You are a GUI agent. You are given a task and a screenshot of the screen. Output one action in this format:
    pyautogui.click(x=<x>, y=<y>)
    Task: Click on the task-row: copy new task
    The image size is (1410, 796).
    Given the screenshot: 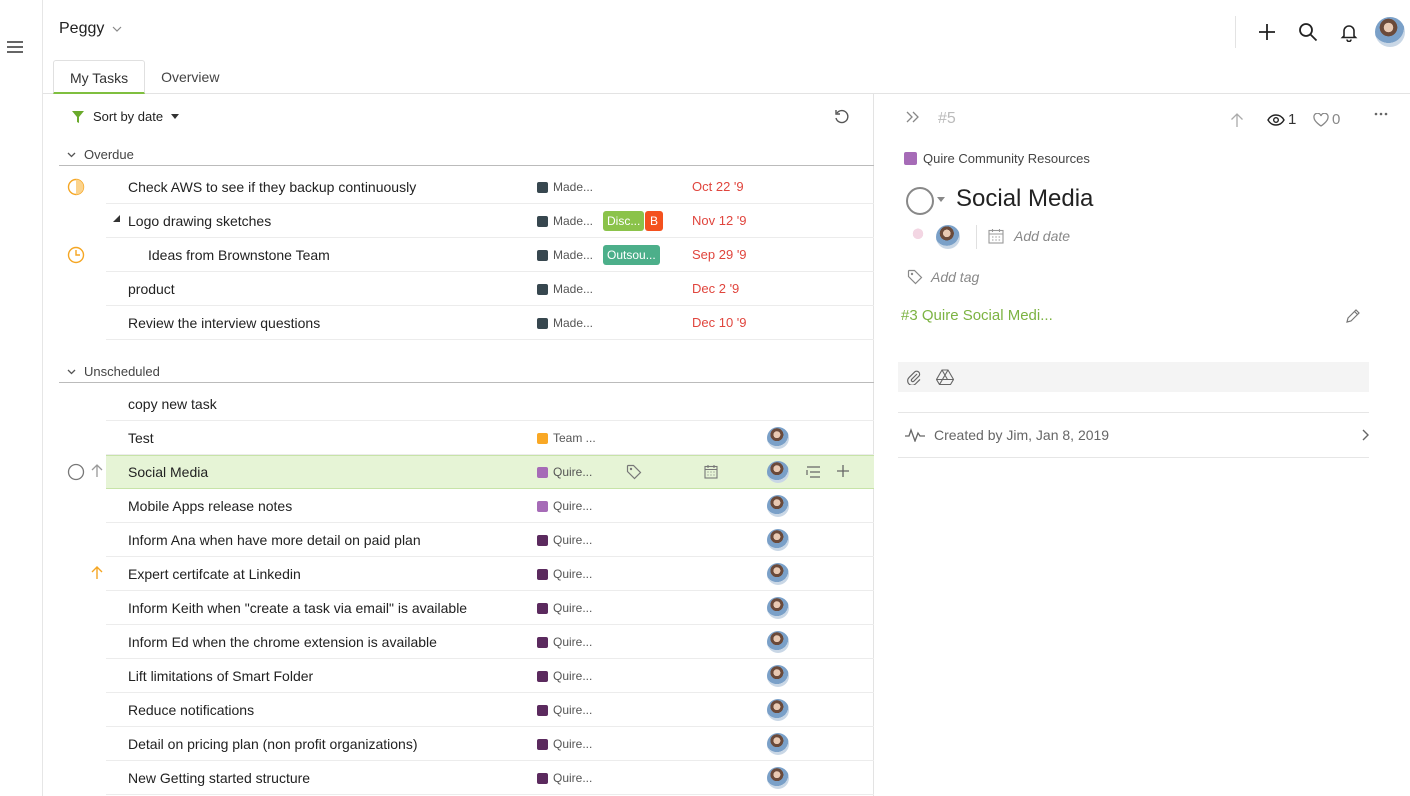 What is the action you would take?
    pyautogui.click(x=466, y=404)
    